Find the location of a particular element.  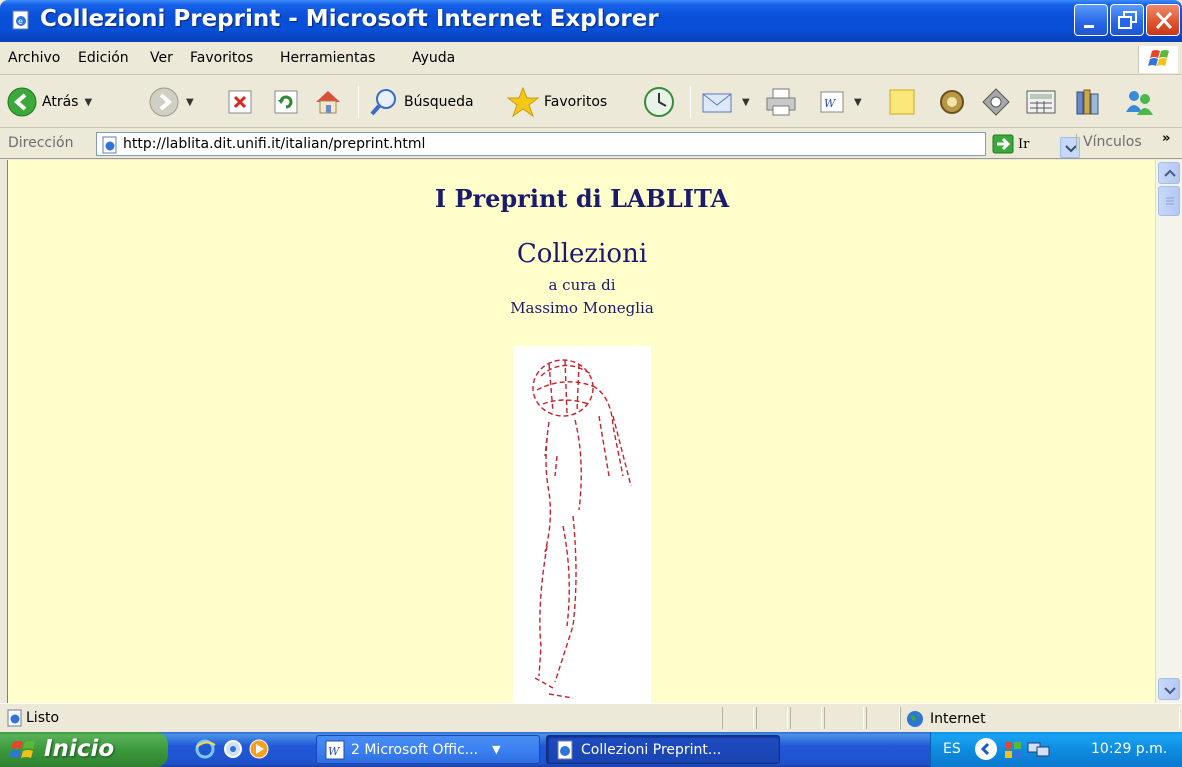

mail-icon is located at coordinates (717, 103).